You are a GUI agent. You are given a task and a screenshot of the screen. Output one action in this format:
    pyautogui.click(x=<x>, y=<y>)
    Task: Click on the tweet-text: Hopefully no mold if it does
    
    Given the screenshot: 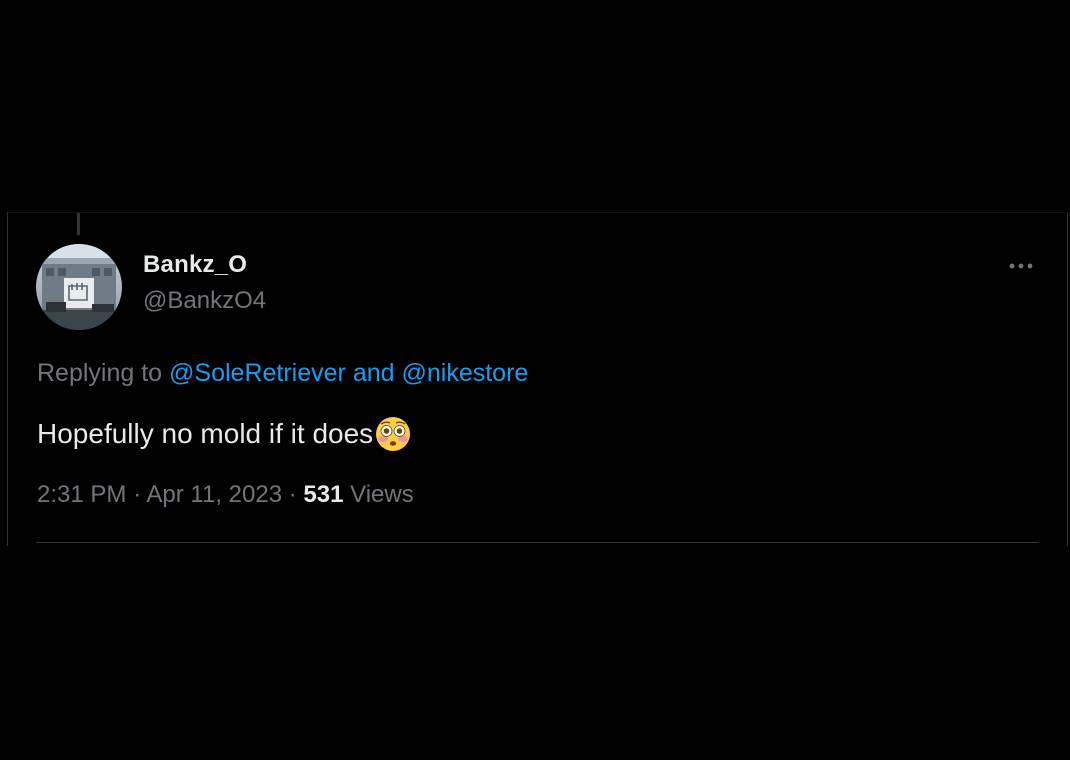 What is the action you would take?
    pyautogui.click(x=224, y=434)
    